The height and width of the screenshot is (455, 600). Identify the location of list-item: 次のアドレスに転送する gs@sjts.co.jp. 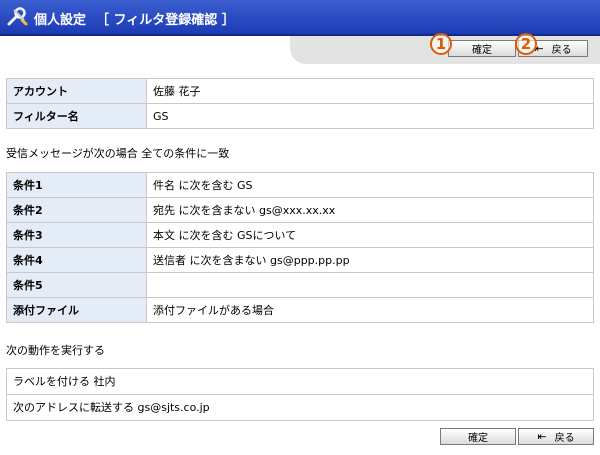
(111, 407).